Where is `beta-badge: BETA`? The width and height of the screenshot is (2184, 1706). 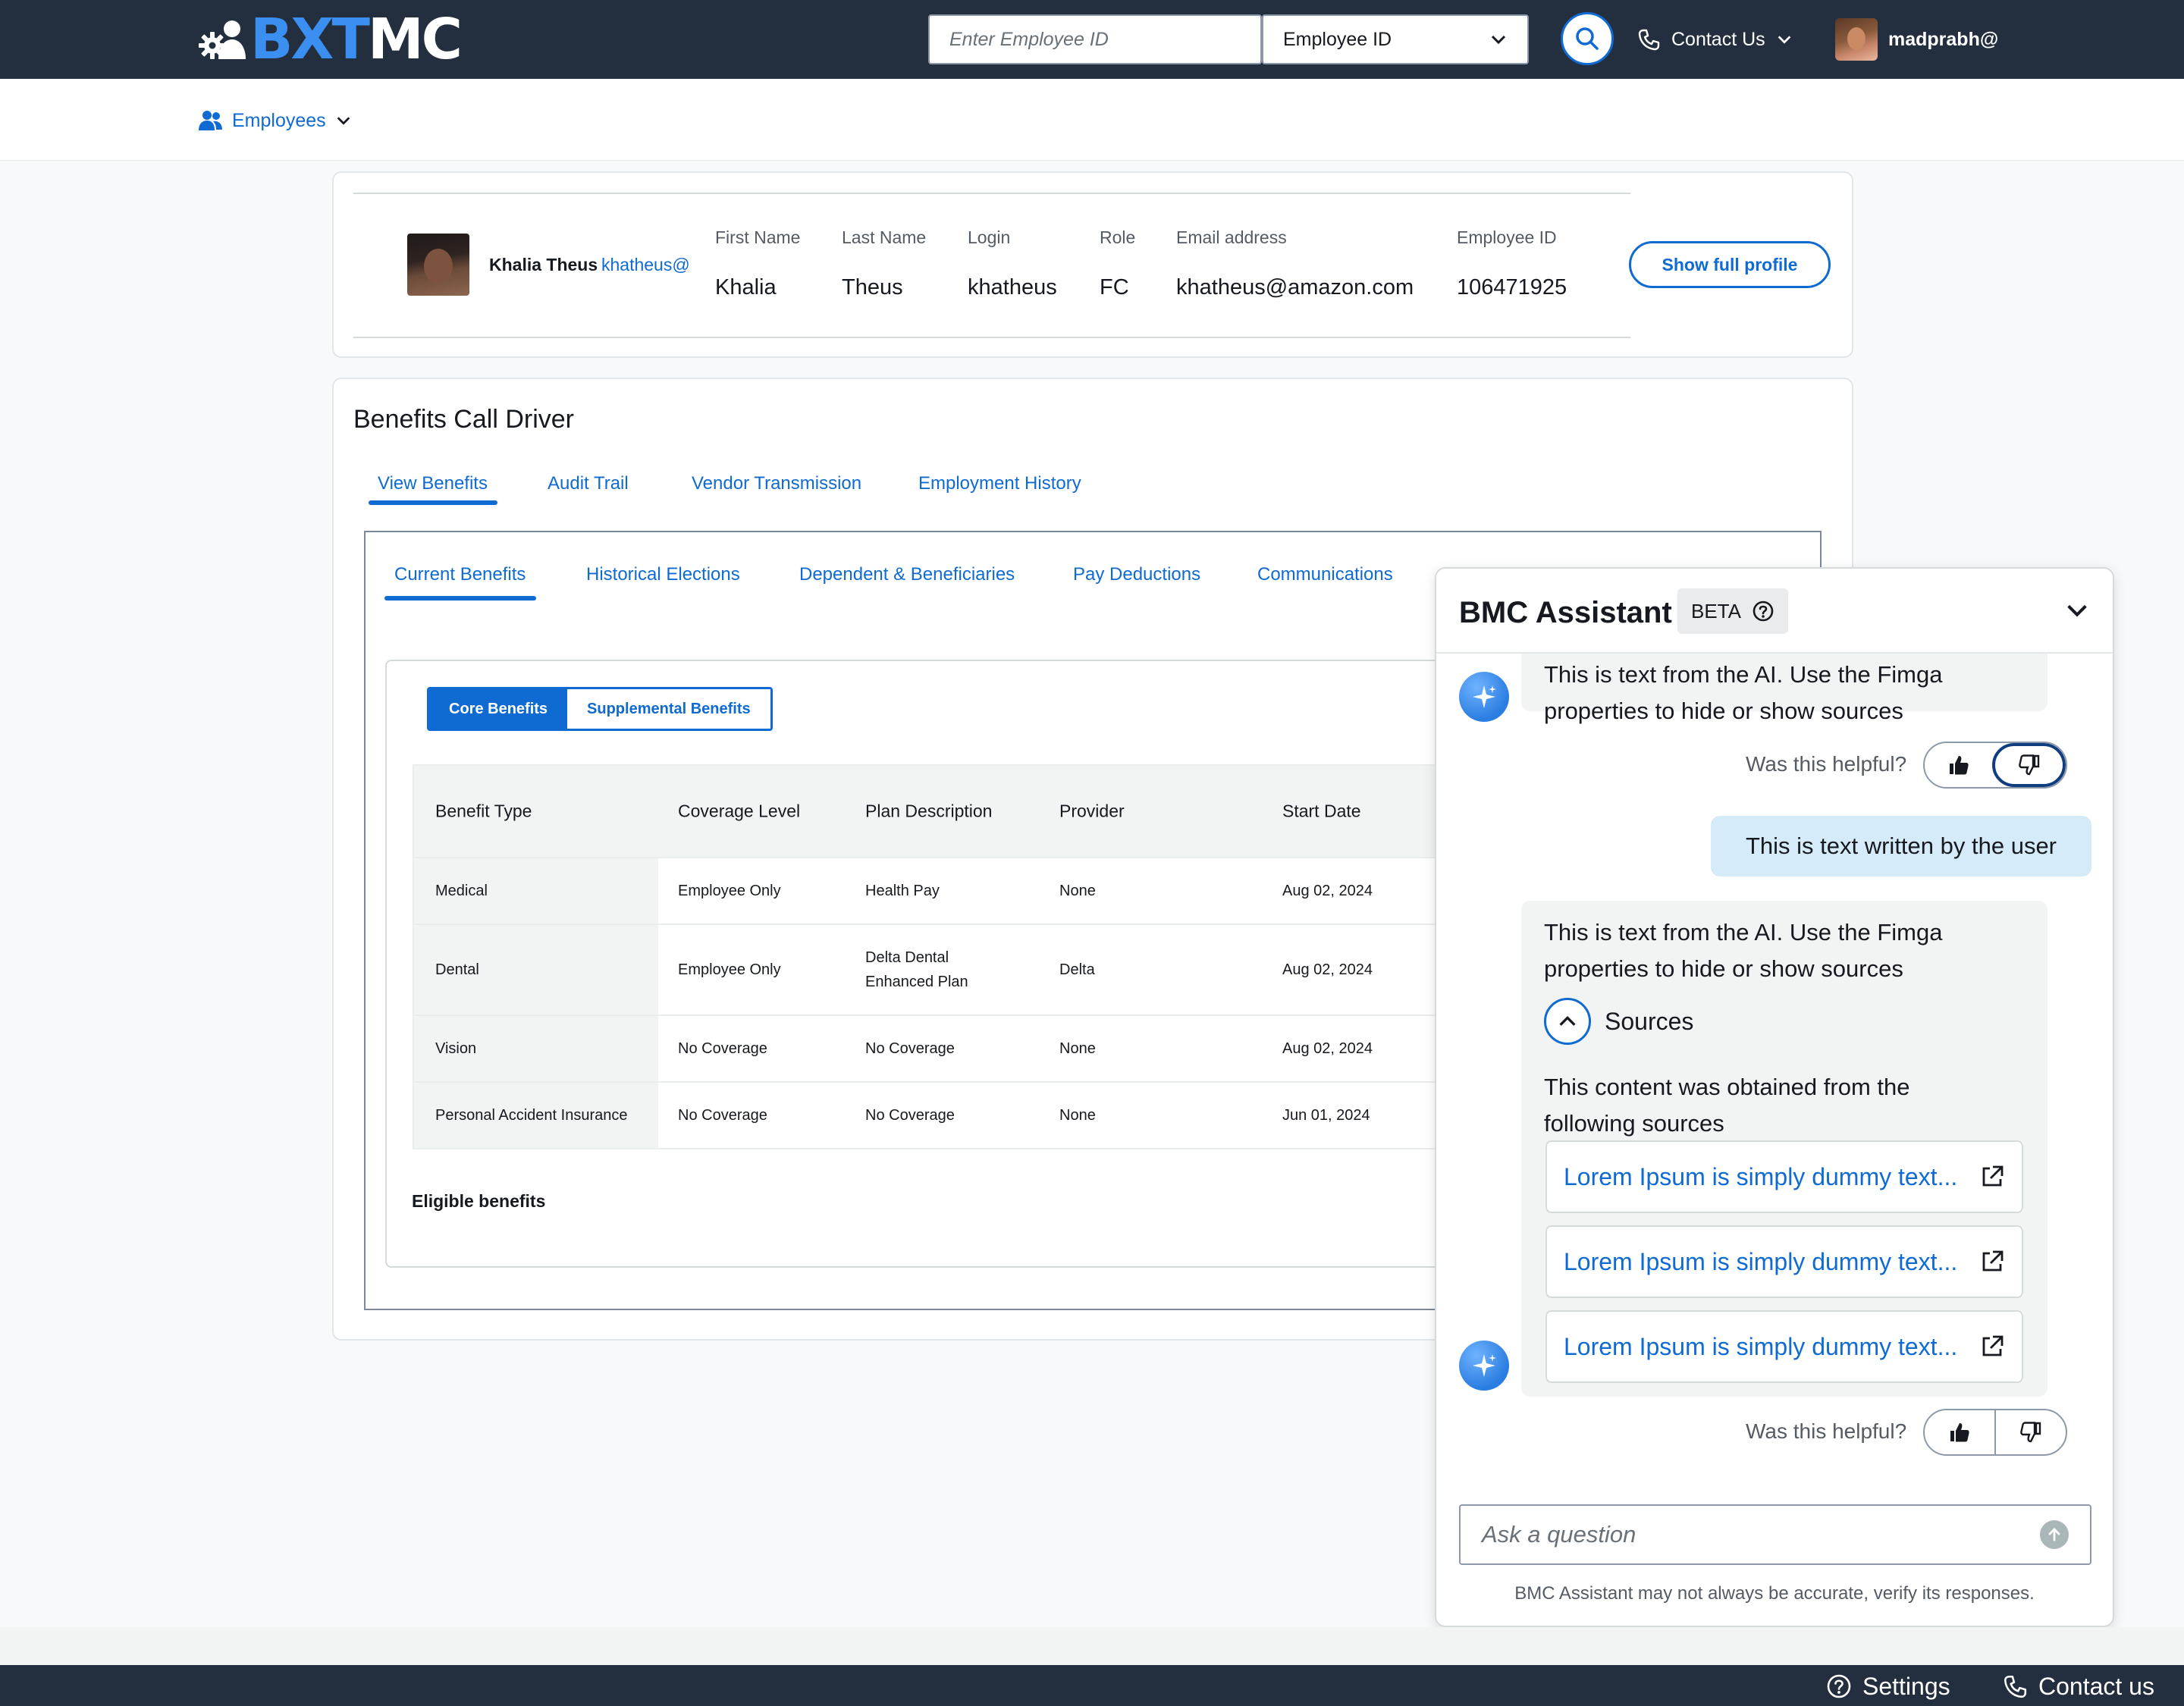
beta-badge: BETA is located at coordinates (1732, 611).